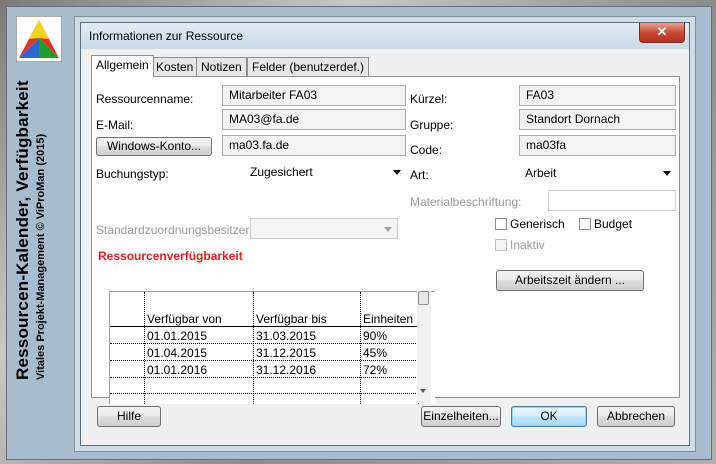  I want to click on booking-type-value: Zugesichert, so click(281, 172).